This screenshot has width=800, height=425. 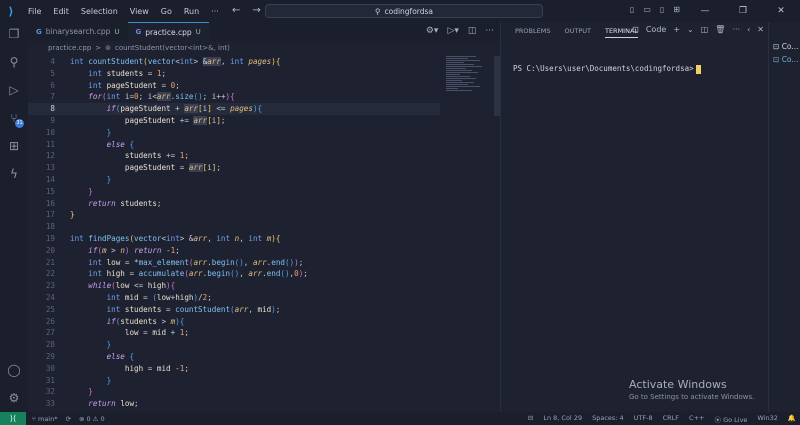 I want to click on code-line: 23 while(low <= high){, so click(x=234, y=286).